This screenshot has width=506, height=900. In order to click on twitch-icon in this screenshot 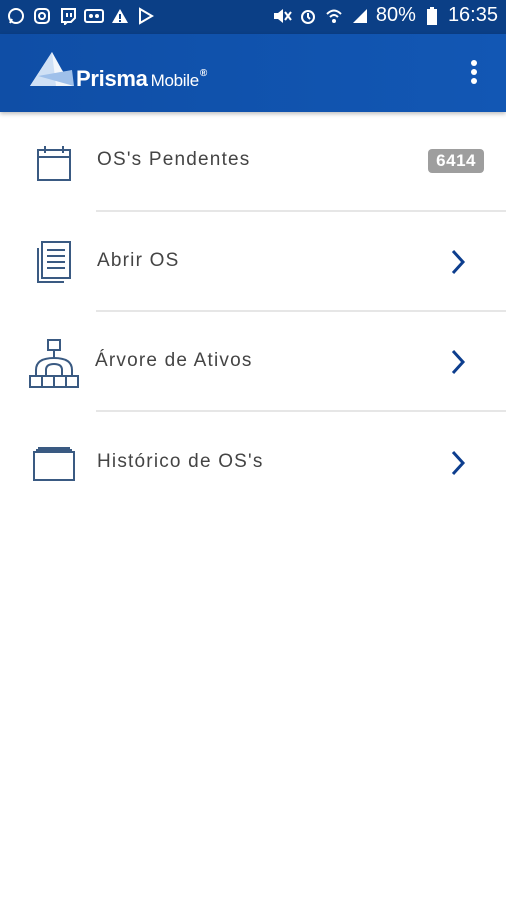, I will do `click(68, 16)`.